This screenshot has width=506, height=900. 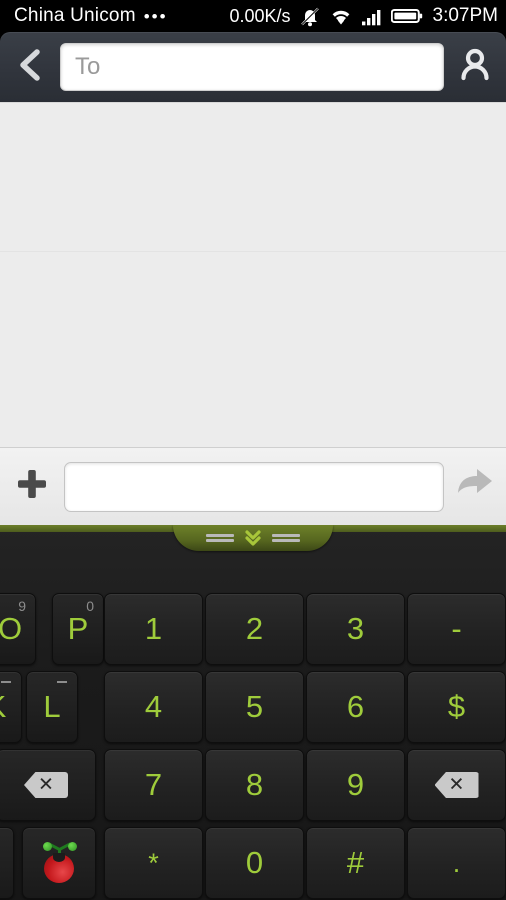 I want to click on key-l: L, so click(x=52, y=707).